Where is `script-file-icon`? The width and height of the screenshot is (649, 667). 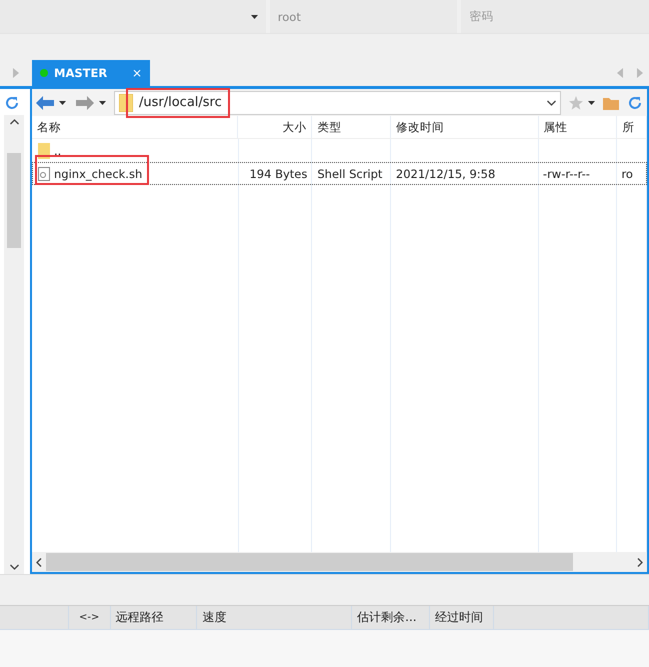 script-file-icon is located at coordinates (44, 173).